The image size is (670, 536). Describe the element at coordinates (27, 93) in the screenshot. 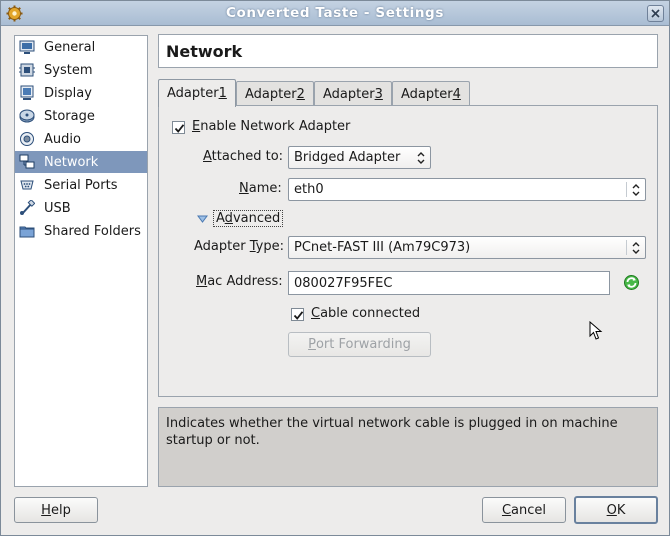

I see `display-icon` at that location.